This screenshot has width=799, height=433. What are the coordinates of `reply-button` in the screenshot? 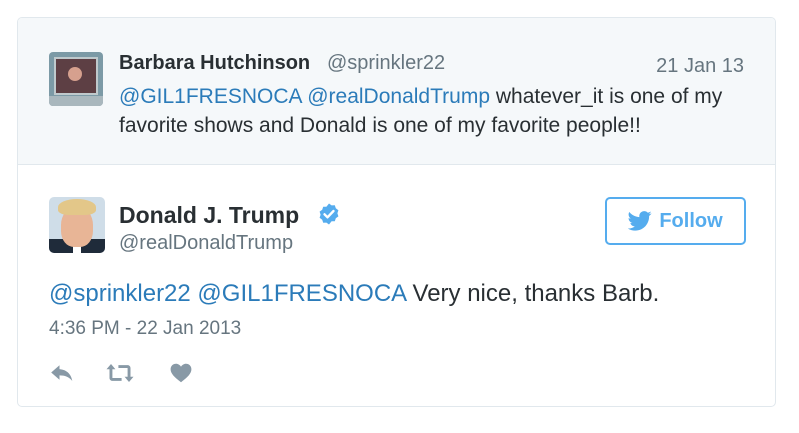 It's located at (62, 373).